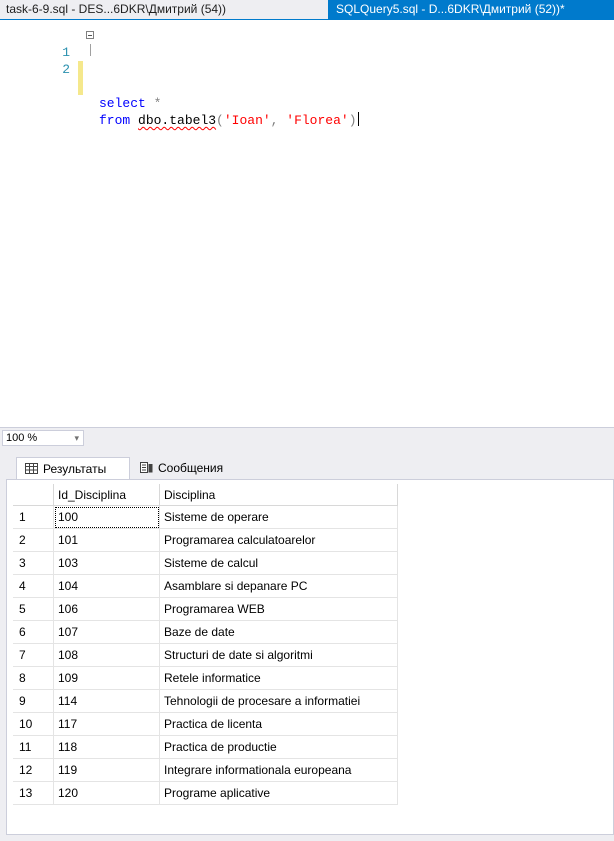  I want to click on id-disciplina-cell: 118, so click(106, 747).